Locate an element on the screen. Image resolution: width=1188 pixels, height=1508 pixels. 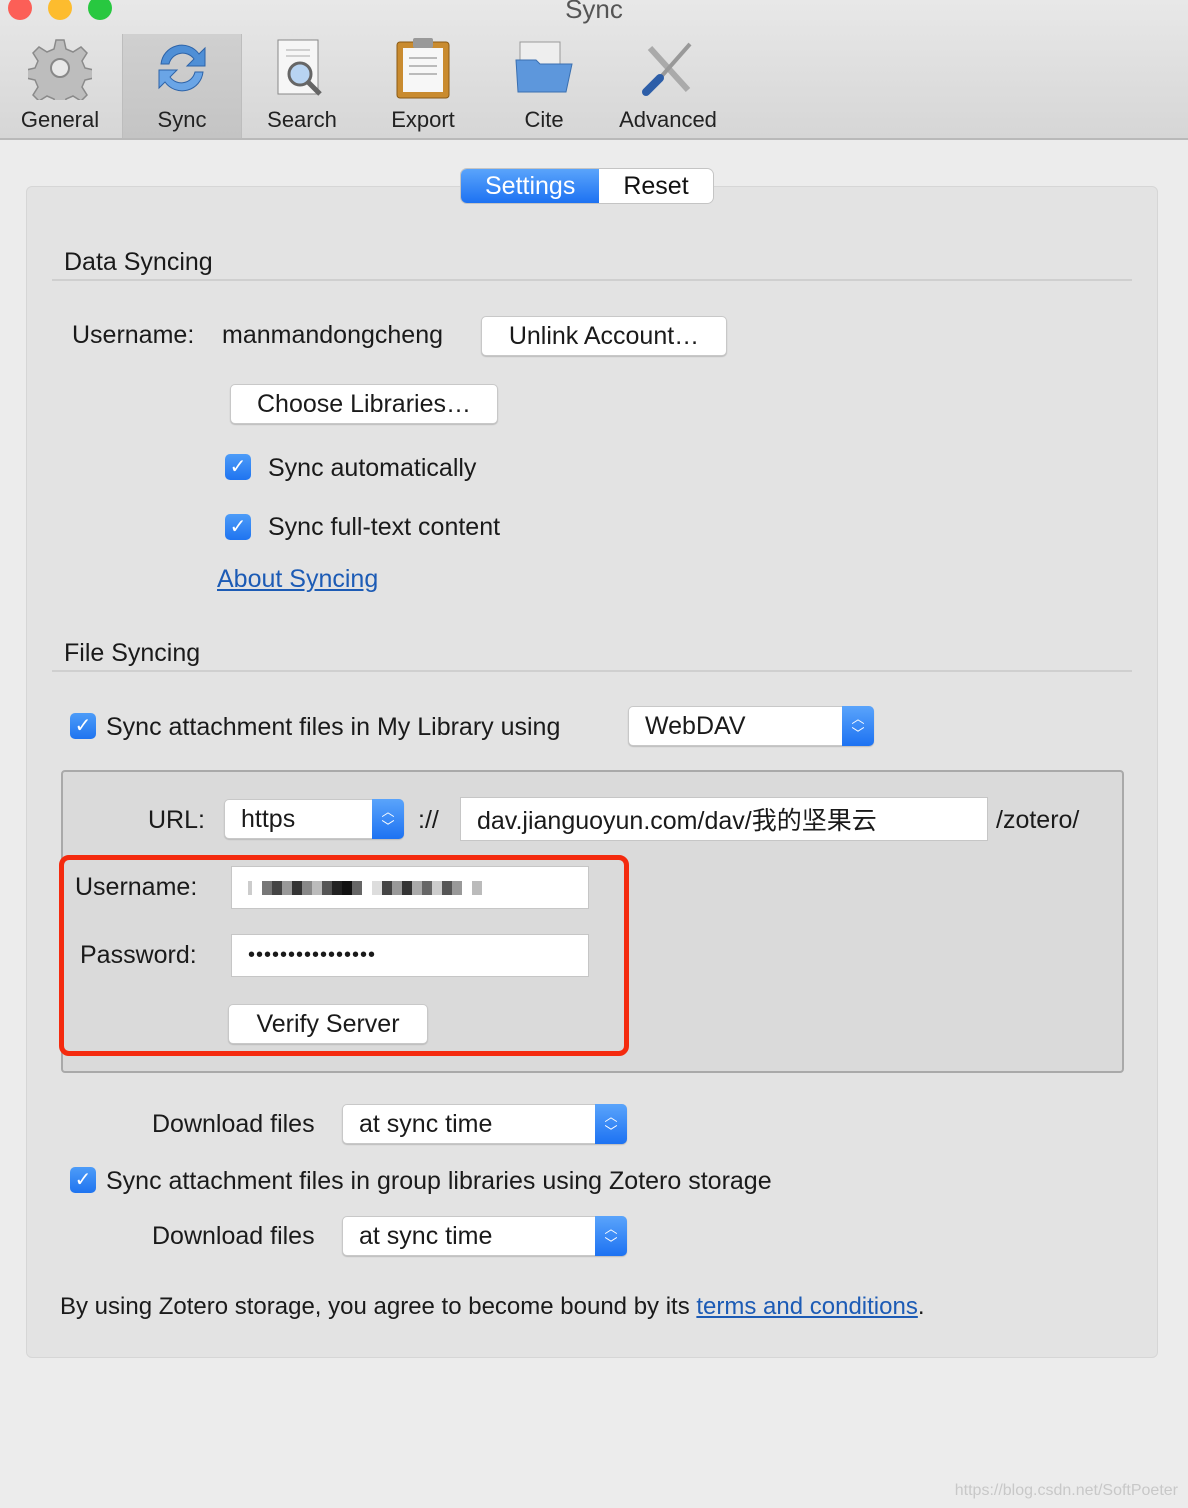
data-syncing-header: Data Syncing is located at coordinates (138, 262).